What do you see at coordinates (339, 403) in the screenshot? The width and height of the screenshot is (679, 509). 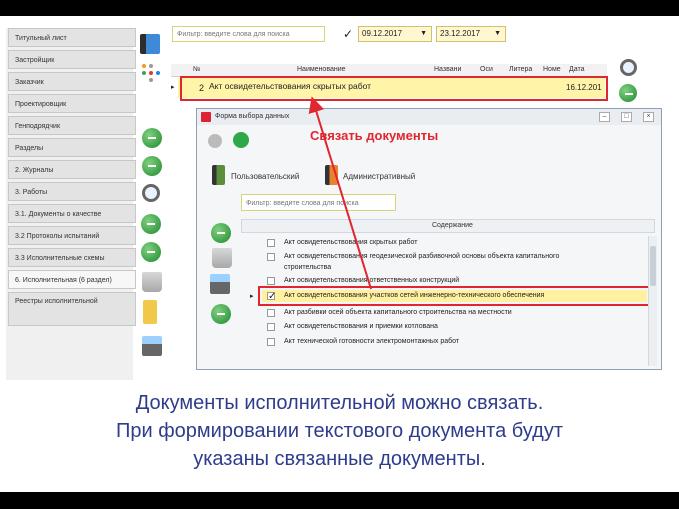 I see `caption-line-1: Документы исполнительной можно связать.` at bounding box center [339, 403].